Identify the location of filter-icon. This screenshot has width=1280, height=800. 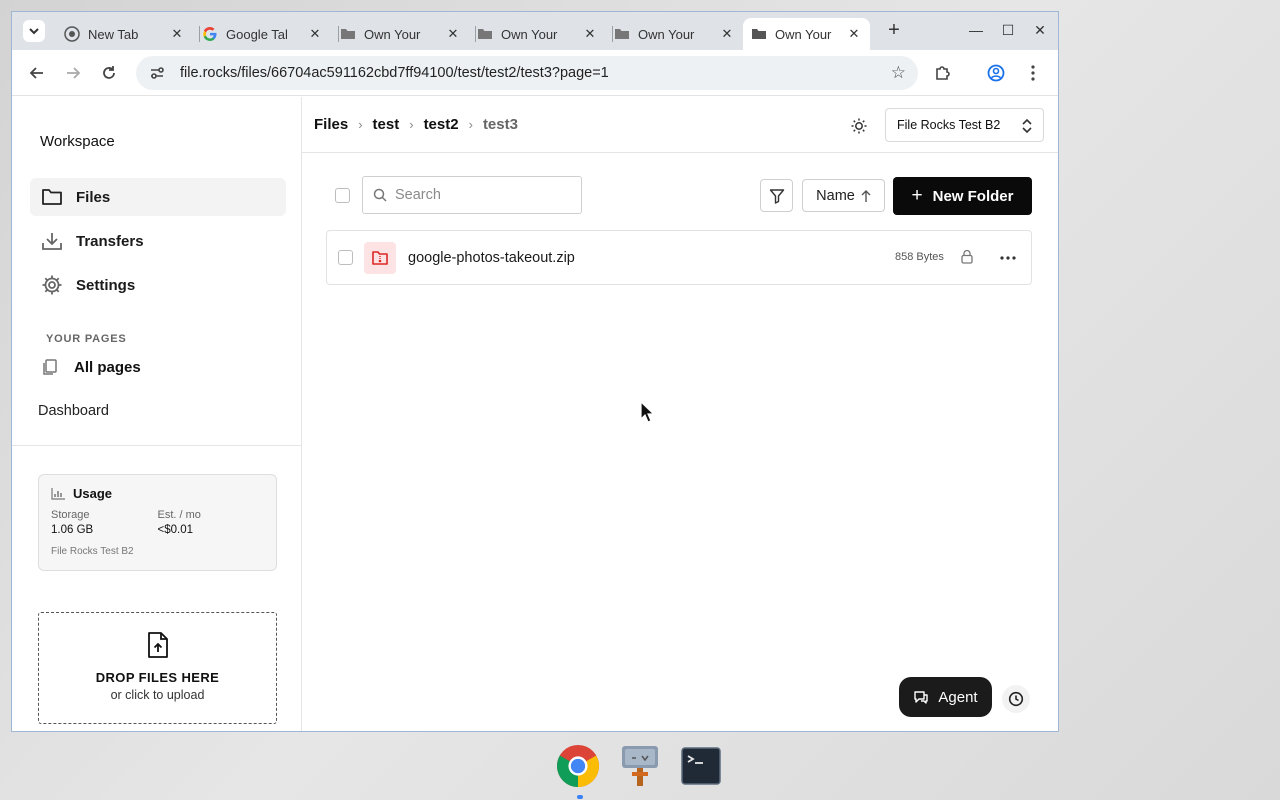
(776, 196).